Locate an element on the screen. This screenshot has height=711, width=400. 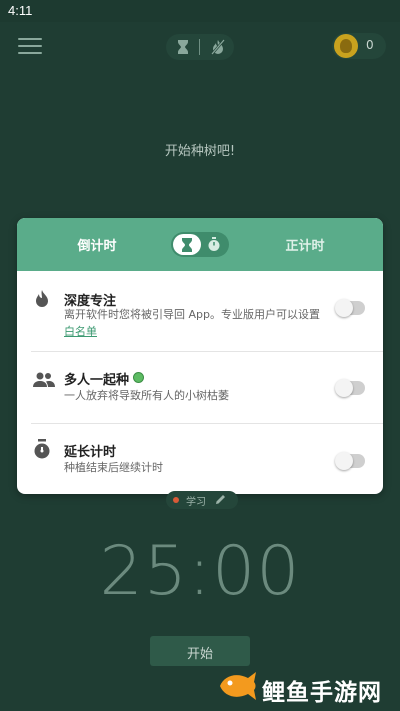
mode-selector is located at coordinates (200, 47).